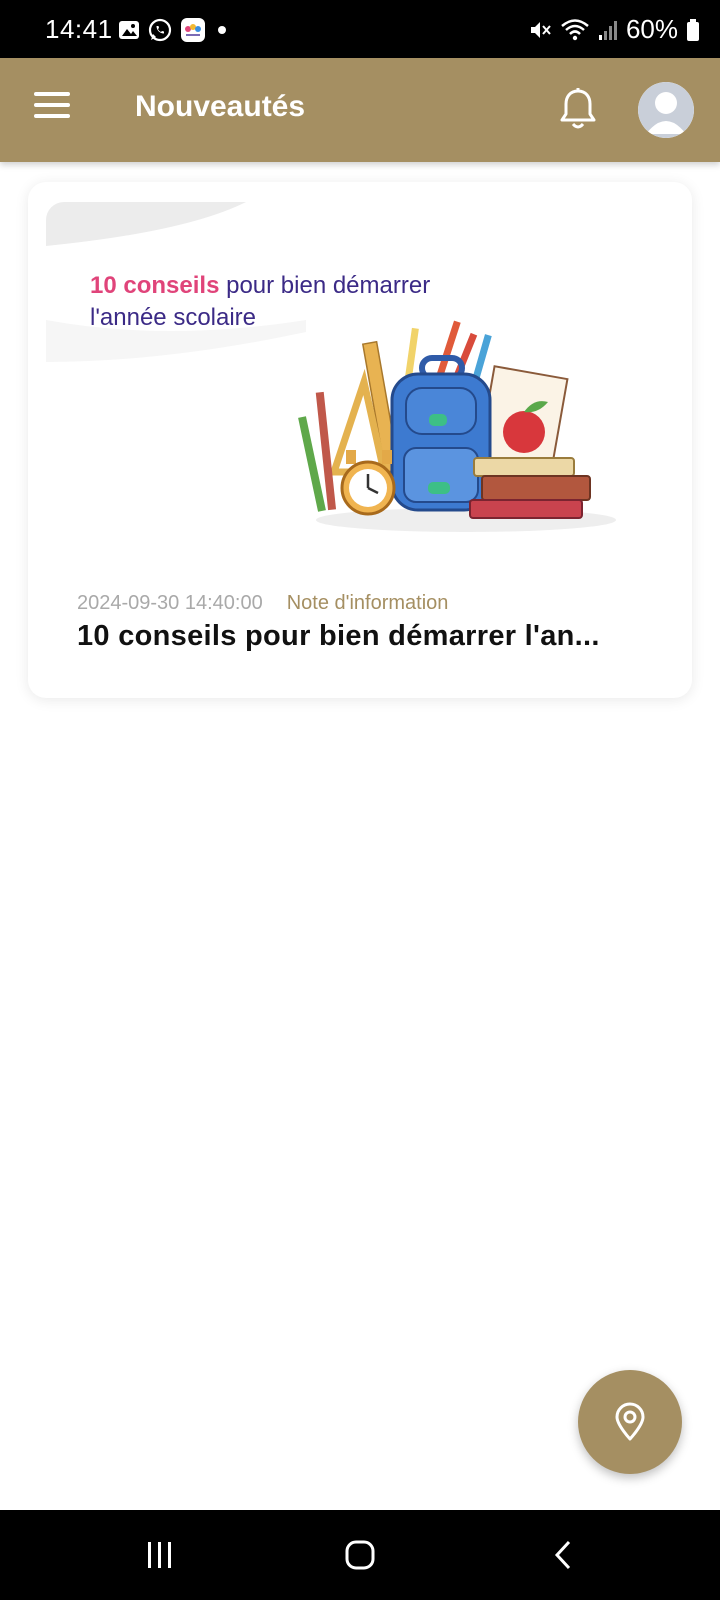  I want to click on back-icon, so click(562, 1555).